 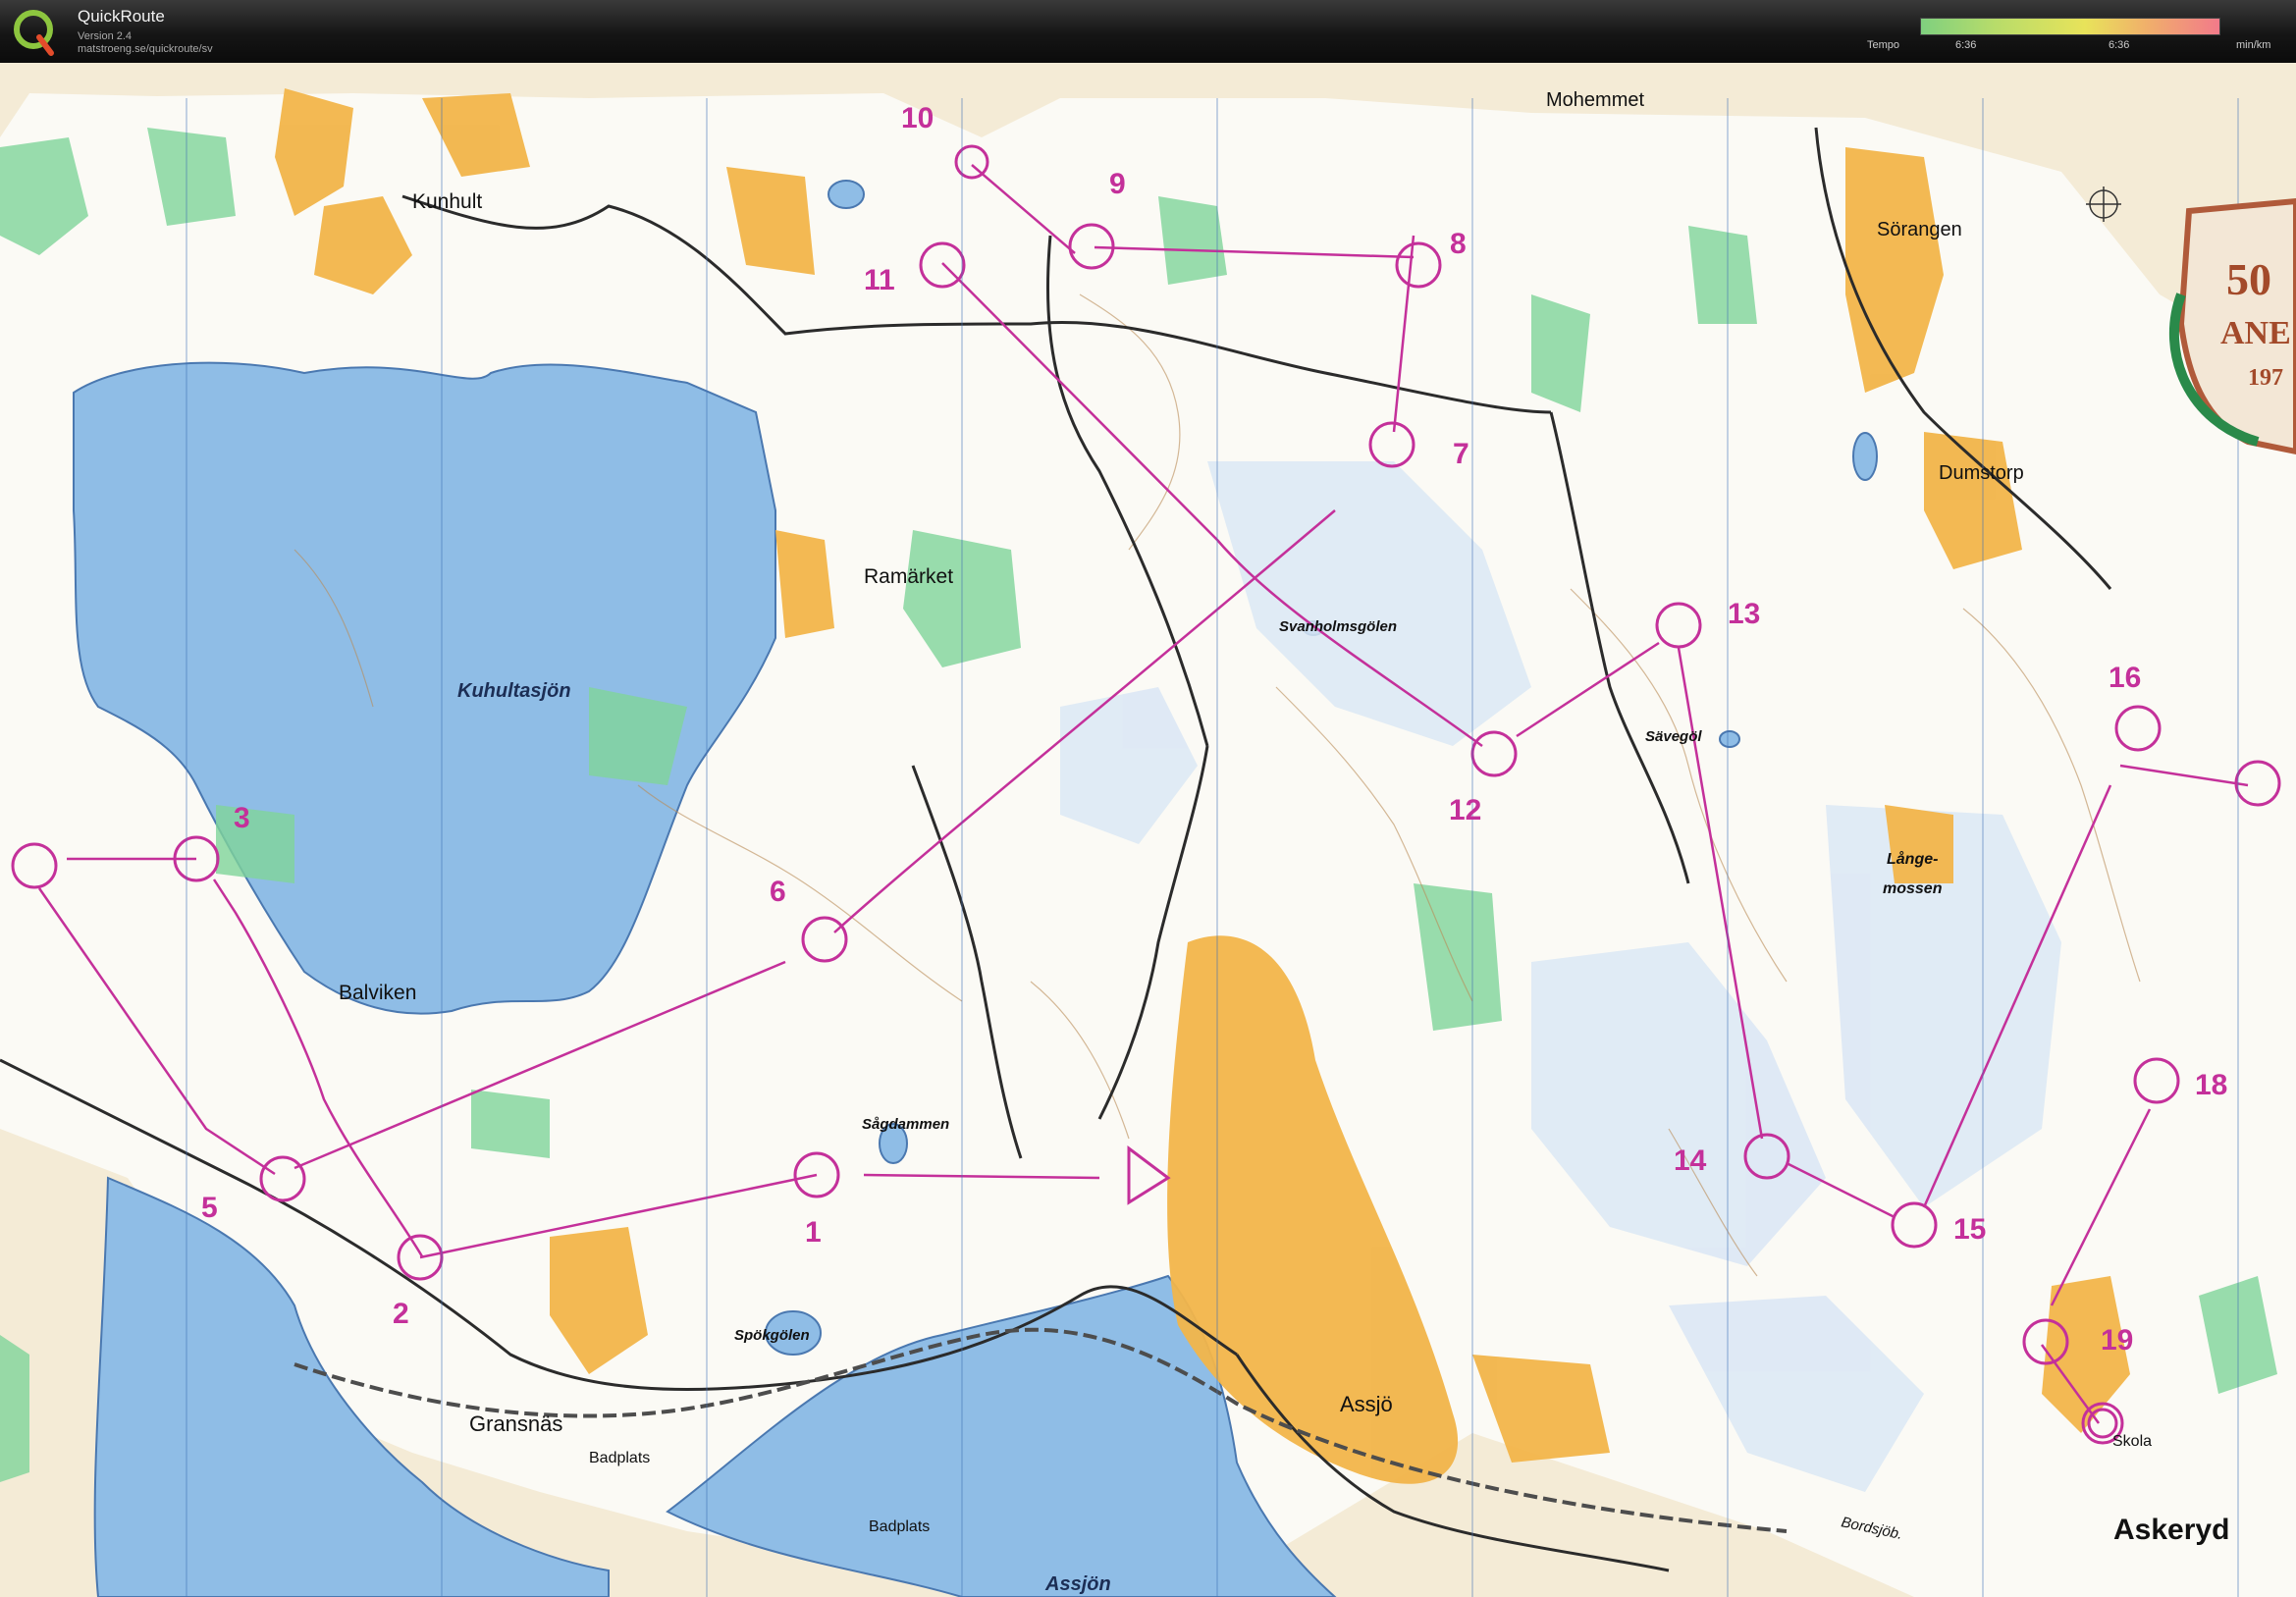 What do you see at coordinates (1458, 244) in the screenshot?
I see `control-number-8: 8` at bounding box center [1458, 244].